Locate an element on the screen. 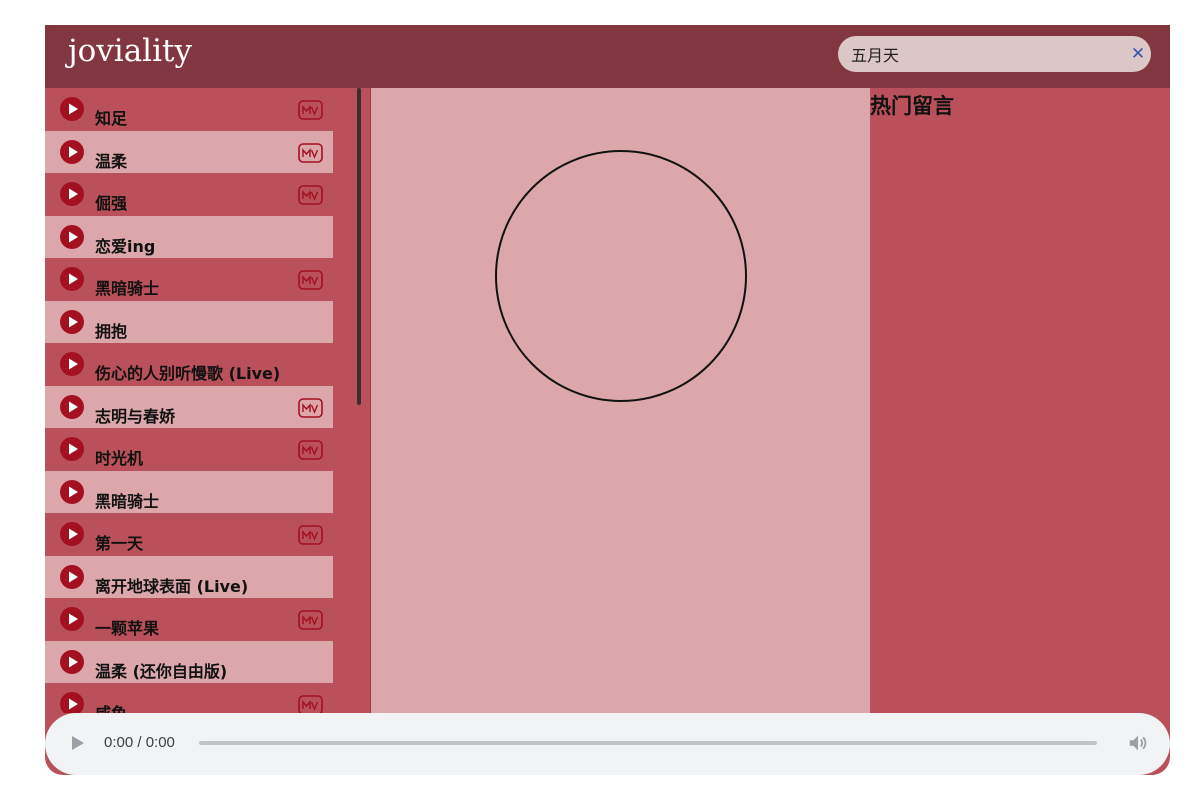 This screenshot has height=804, width=1198. audio-player: 0:00 / 0:00 is located at coordinates (607, 744).